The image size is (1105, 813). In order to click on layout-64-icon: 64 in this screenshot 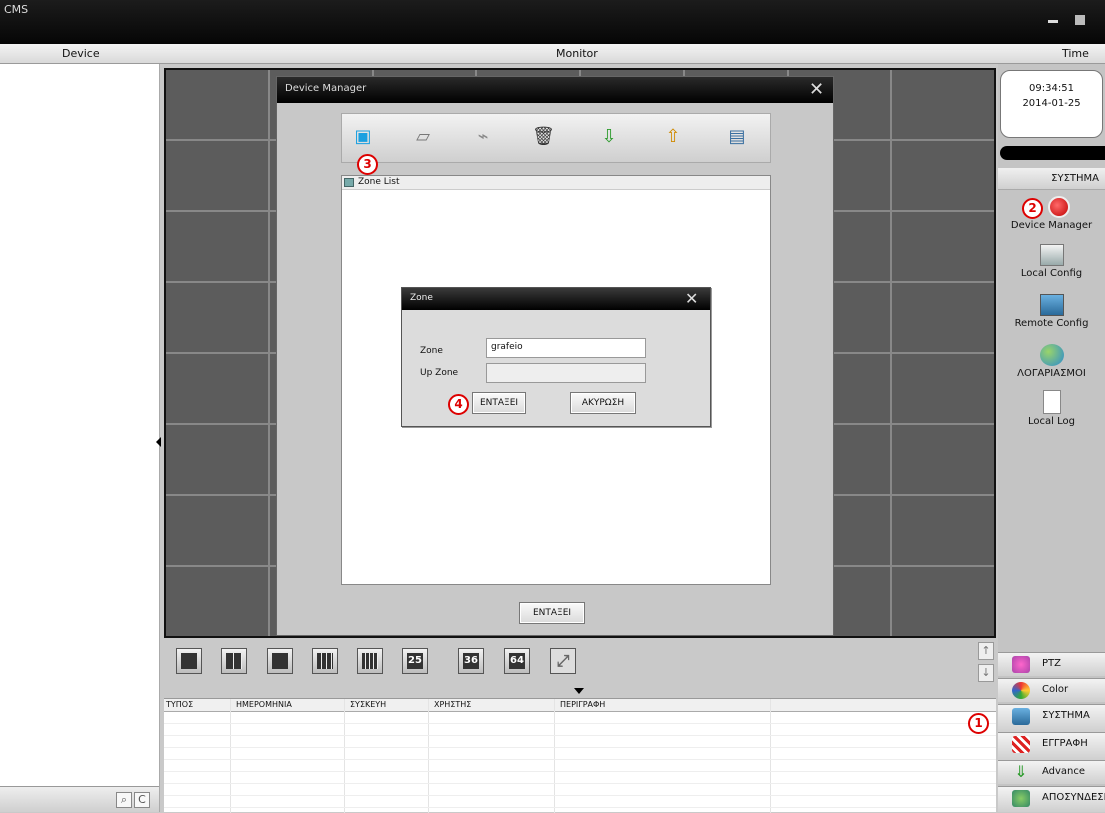, I will do `click(517, 661)`.